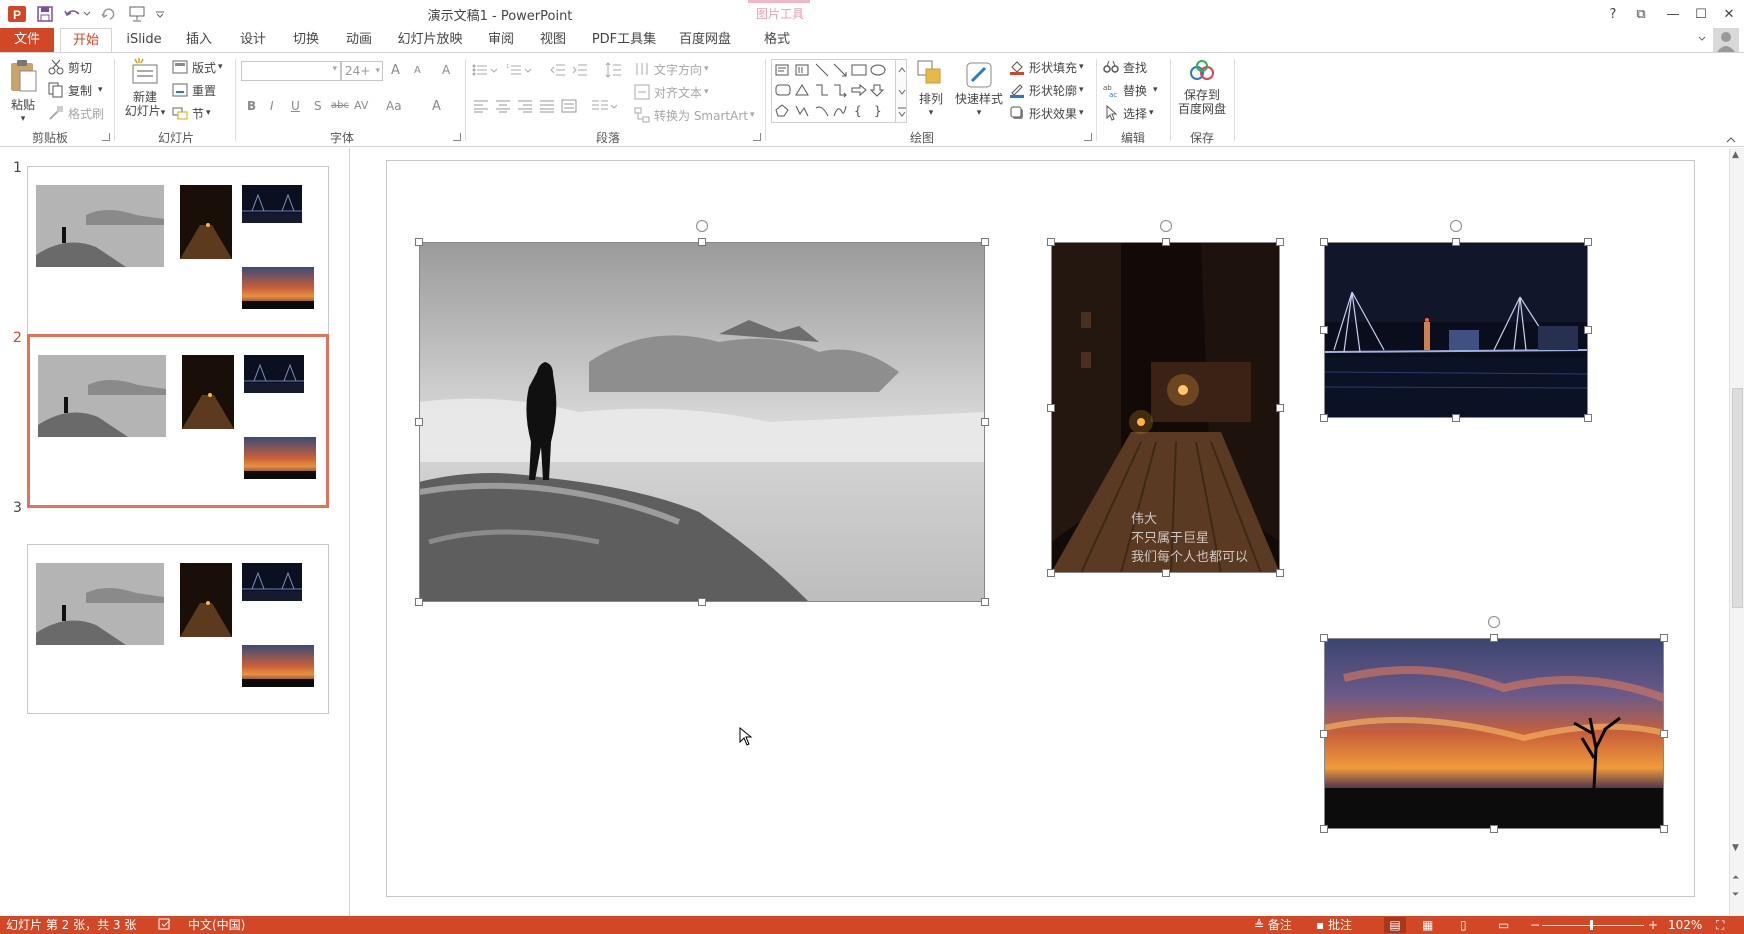 Image resolution: width=1744 pixels, height=934 pixels. I want to click on scroll-up-icon: ▲, so click(1735, 155).